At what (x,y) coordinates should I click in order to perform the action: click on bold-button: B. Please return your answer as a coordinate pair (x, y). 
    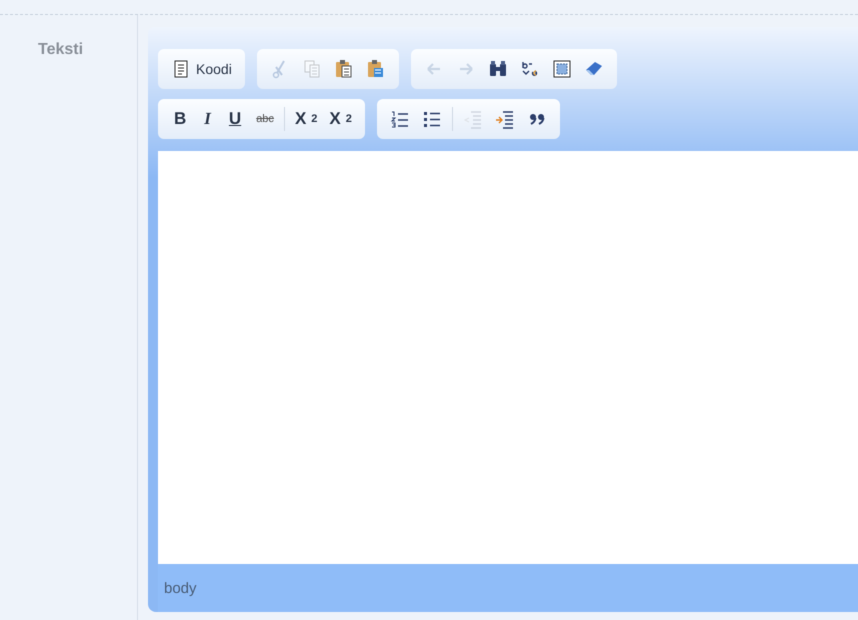
    Looking at the image, I should click on (180, 119).